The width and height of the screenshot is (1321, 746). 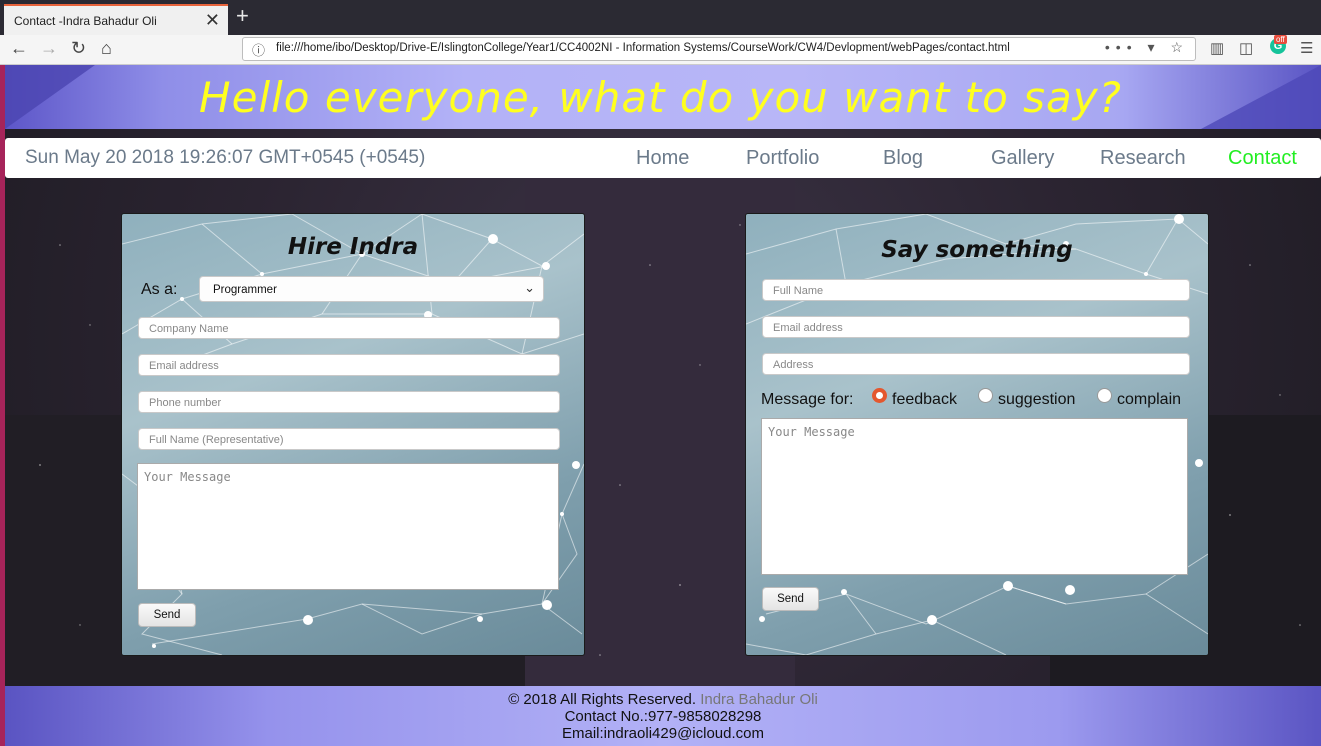 What do you see at coordinates (879, 395) in the screenshot?
I see `radio-feedback` at bounding box center [879, 395].